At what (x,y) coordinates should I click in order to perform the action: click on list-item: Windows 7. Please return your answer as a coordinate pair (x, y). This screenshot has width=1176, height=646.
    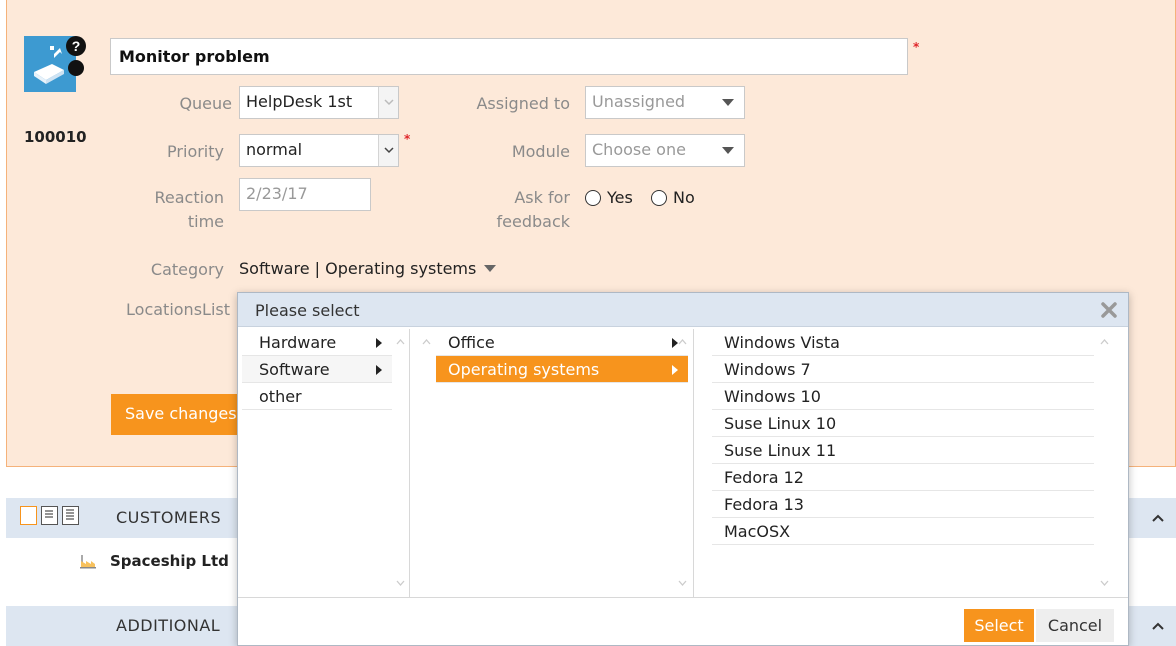
    Looking at the image, I should click on (903, 369).